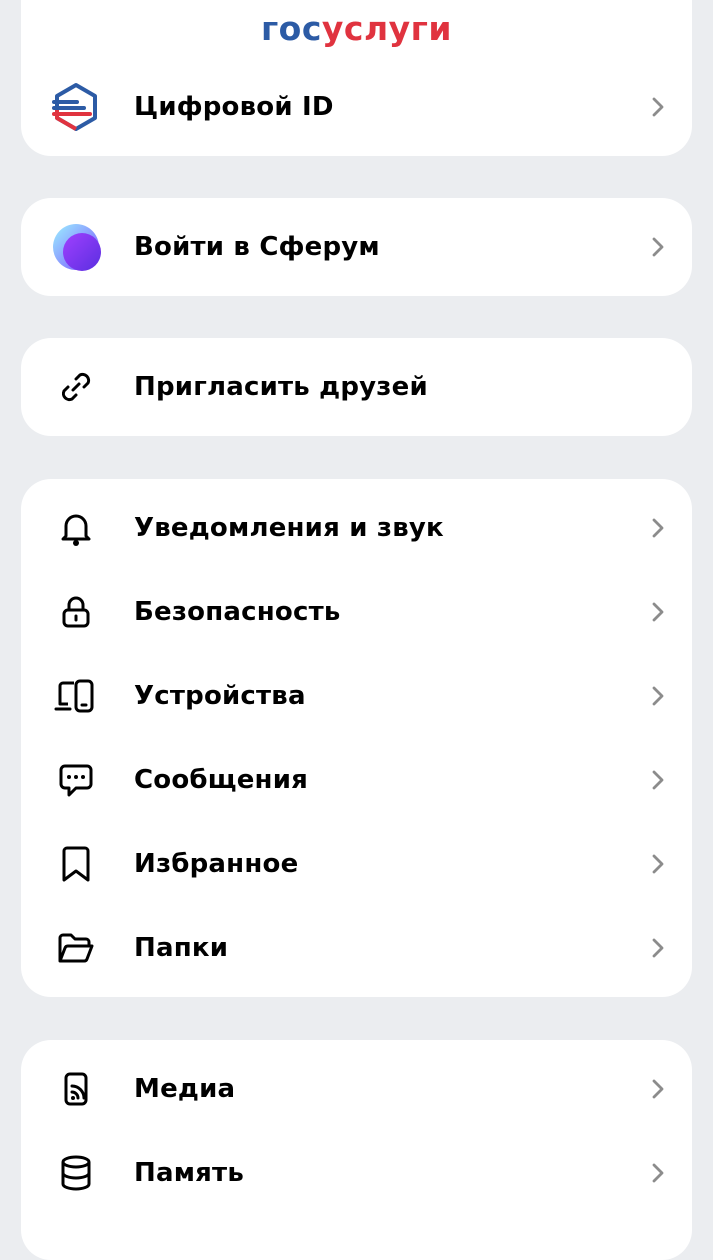  Describe the element at coordinates (76, 528) in the screenshot. I see `bell-icon` at that location.